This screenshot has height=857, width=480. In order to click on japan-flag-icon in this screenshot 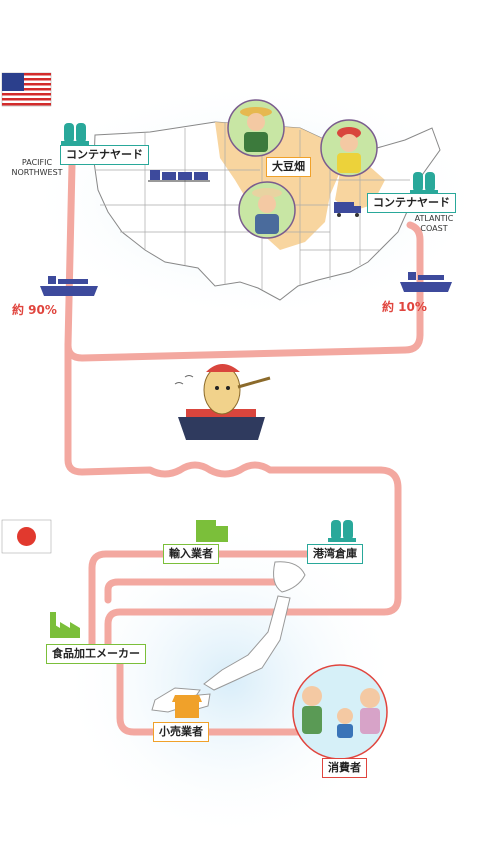, I will do `click(26, 536)`.